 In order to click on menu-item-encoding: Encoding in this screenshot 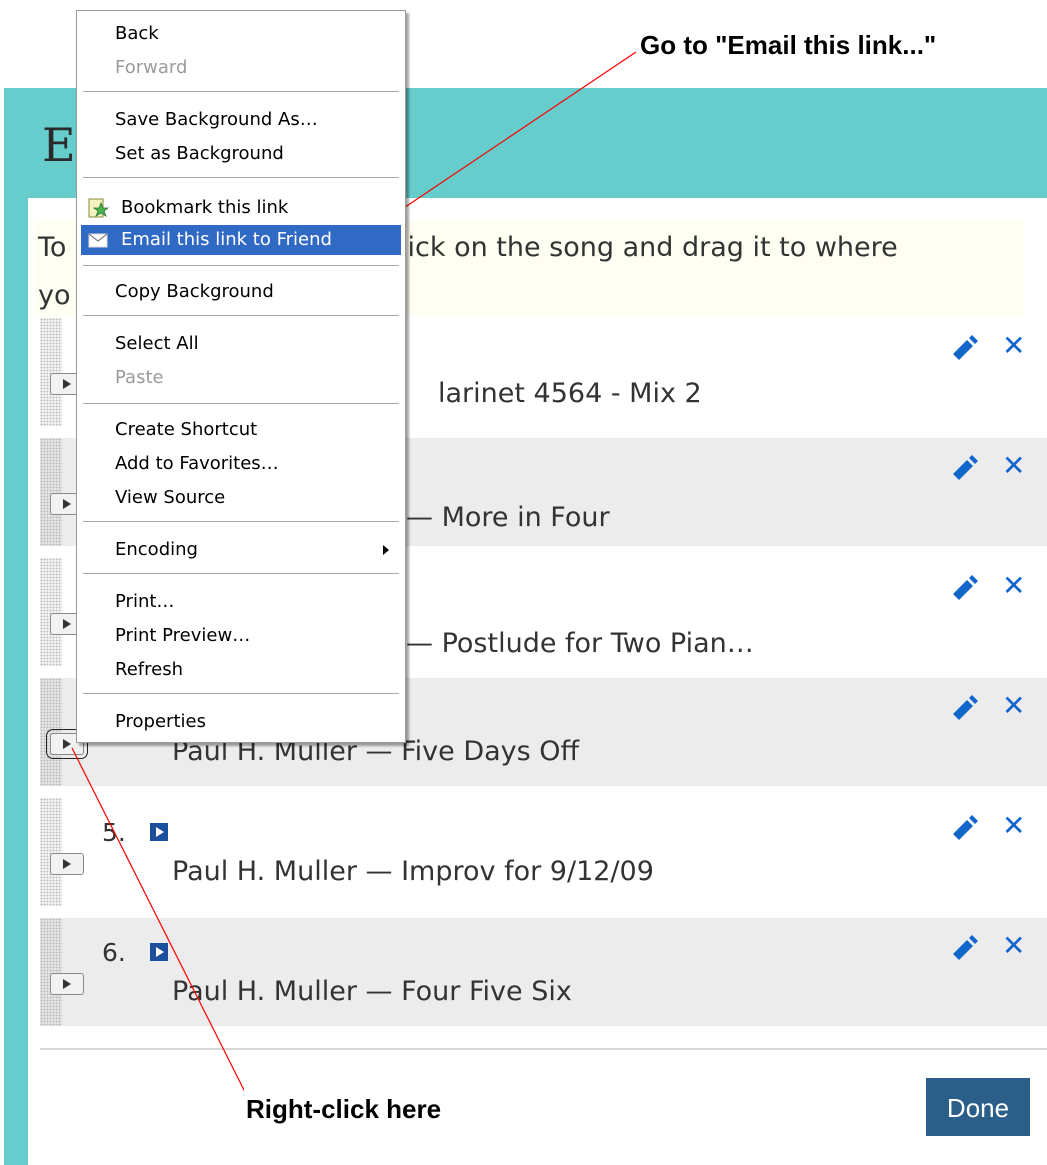, I will do `click(241, 550)`.